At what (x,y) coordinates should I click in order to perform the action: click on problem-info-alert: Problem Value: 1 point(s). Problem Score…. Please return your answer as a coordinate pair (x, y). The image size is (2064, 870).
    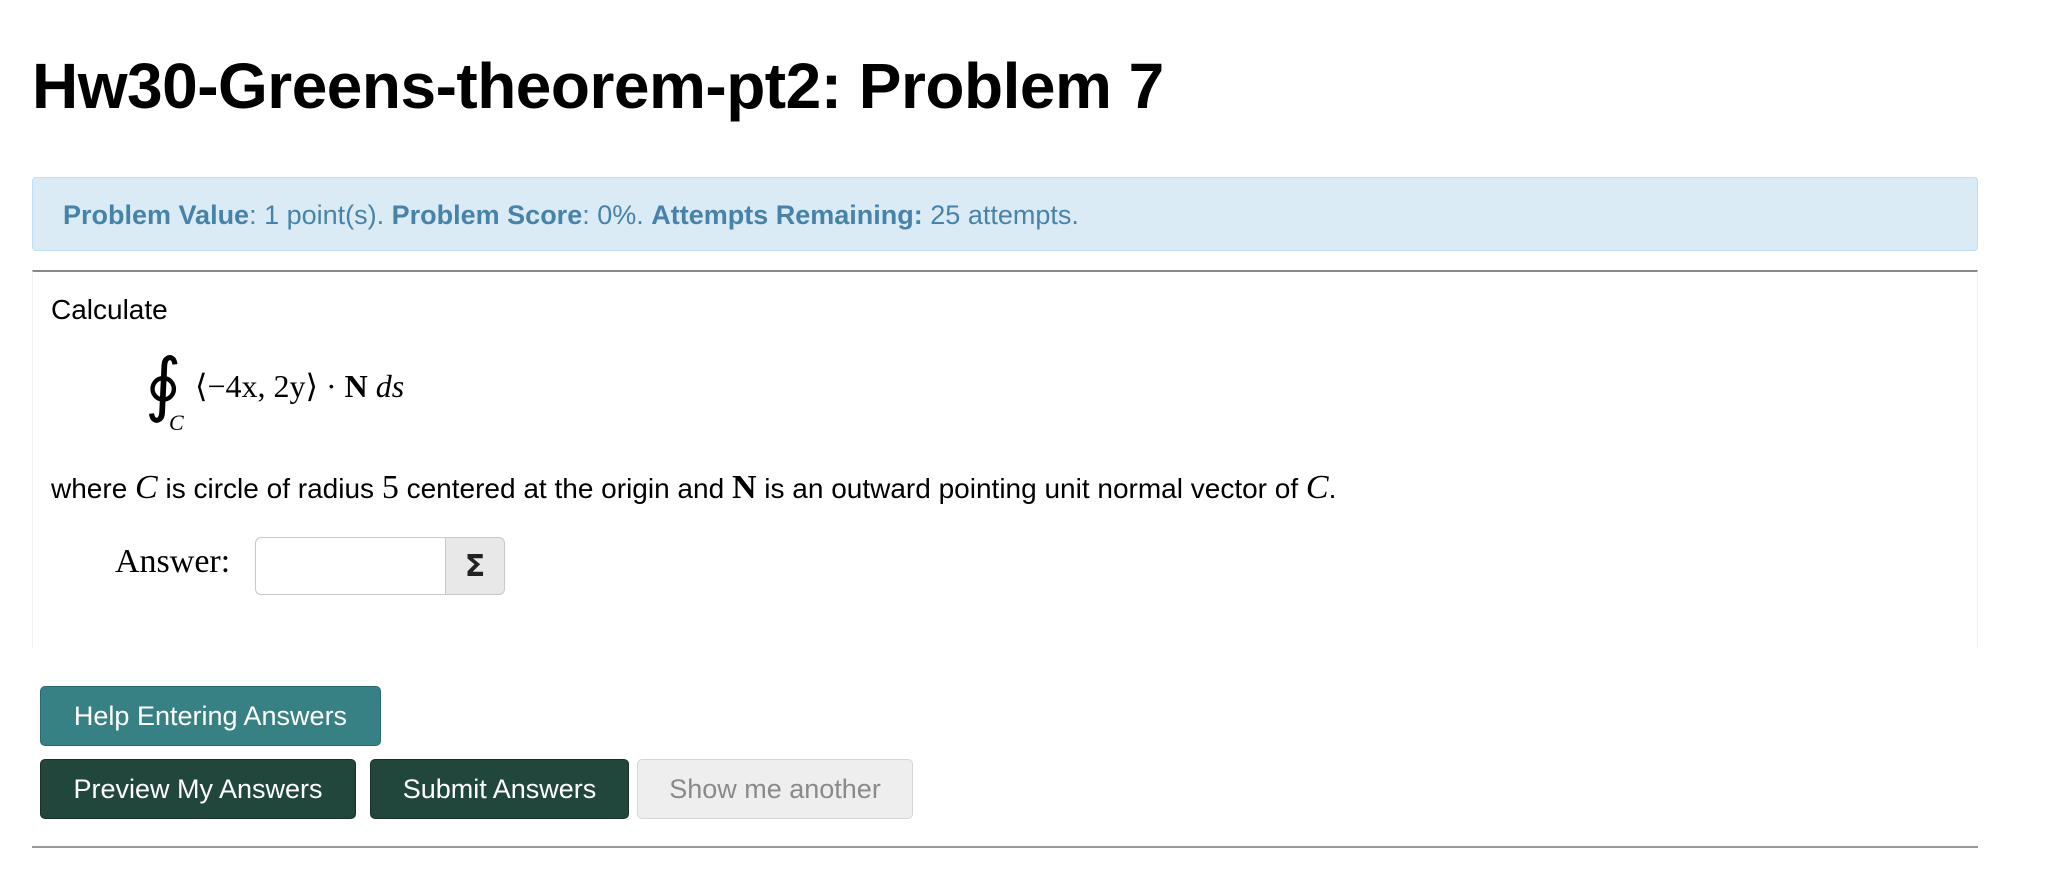
    Looking at the image, I should click on (1005, 214).